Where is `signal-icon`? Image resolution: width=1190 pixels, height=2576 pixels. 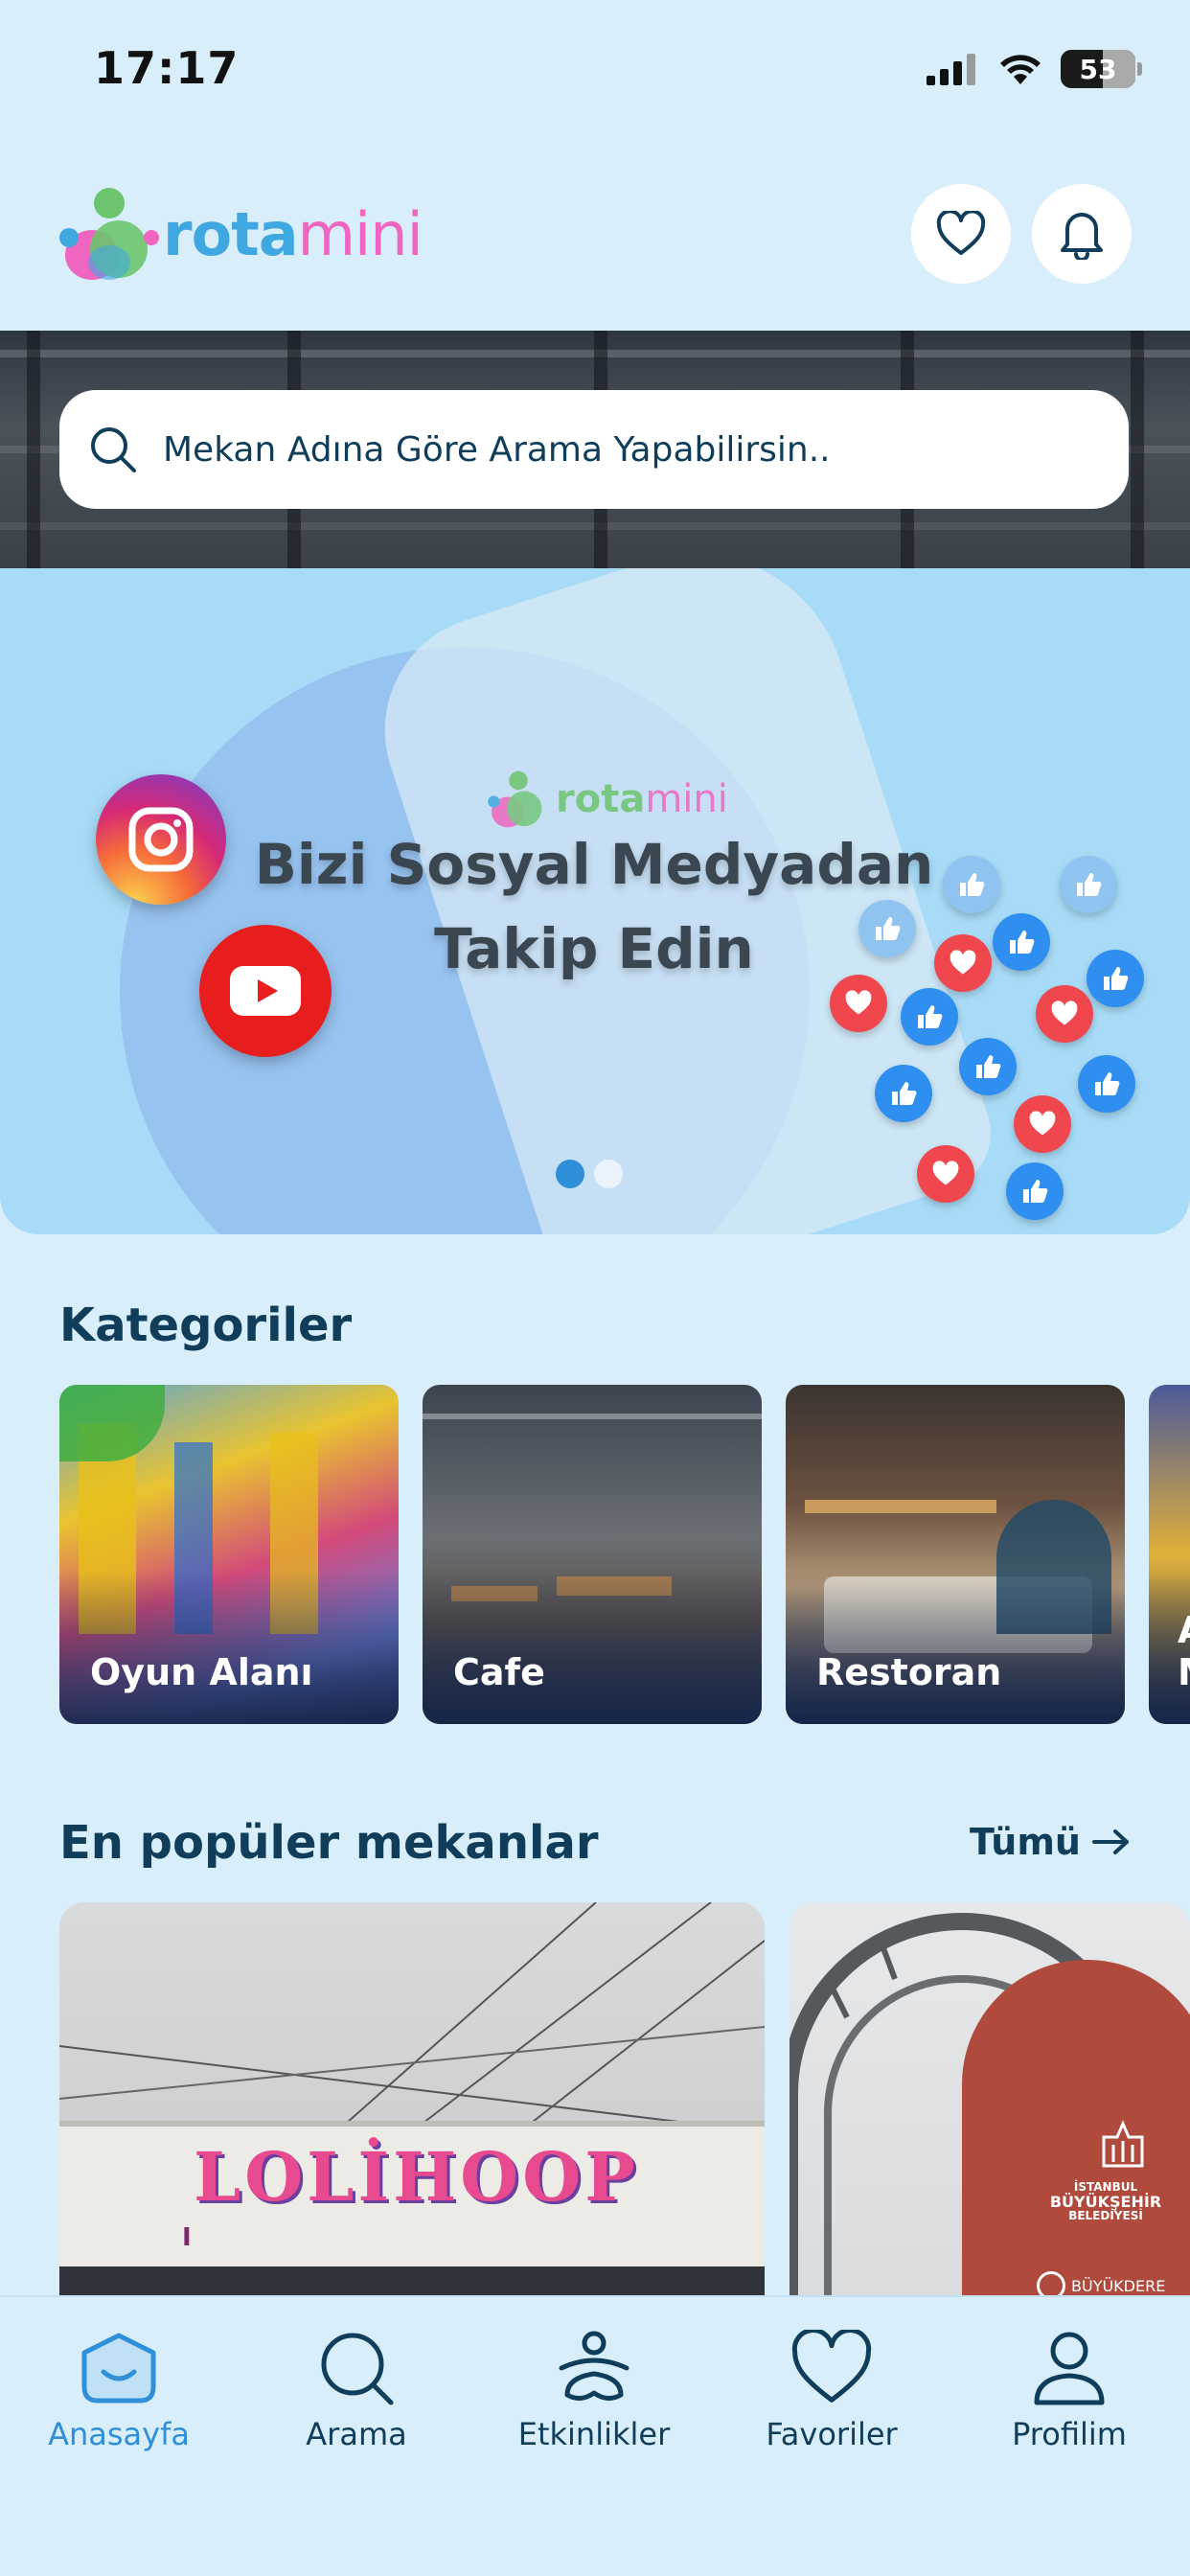
signal-icon is located at coordinates (951, 69).